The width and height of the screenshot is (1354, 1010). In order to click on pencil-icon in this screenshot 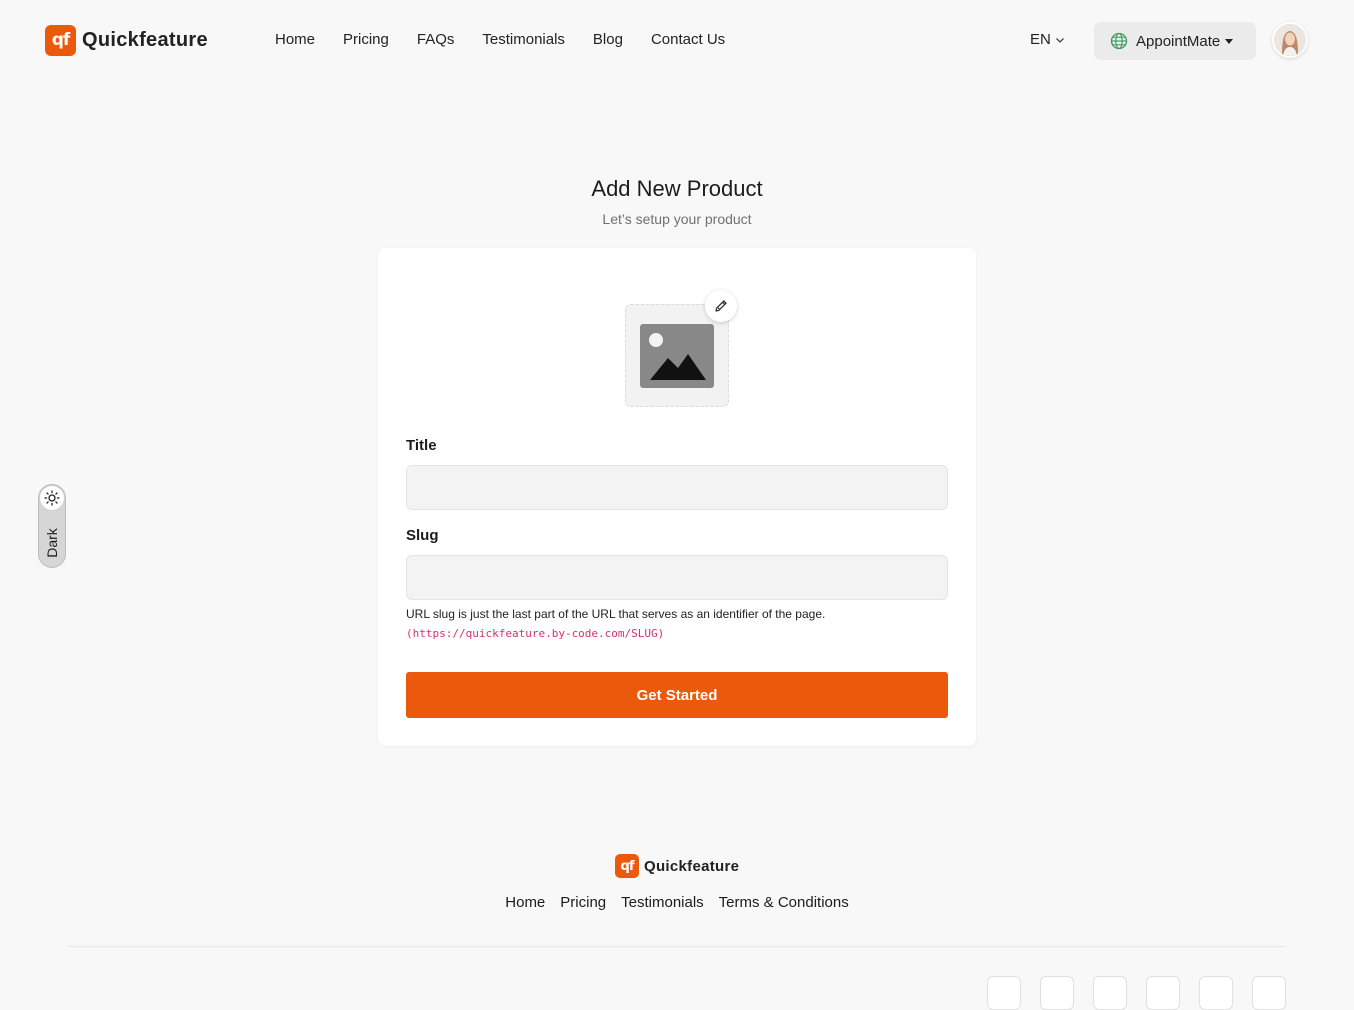, I will do `click(721, 306)`.